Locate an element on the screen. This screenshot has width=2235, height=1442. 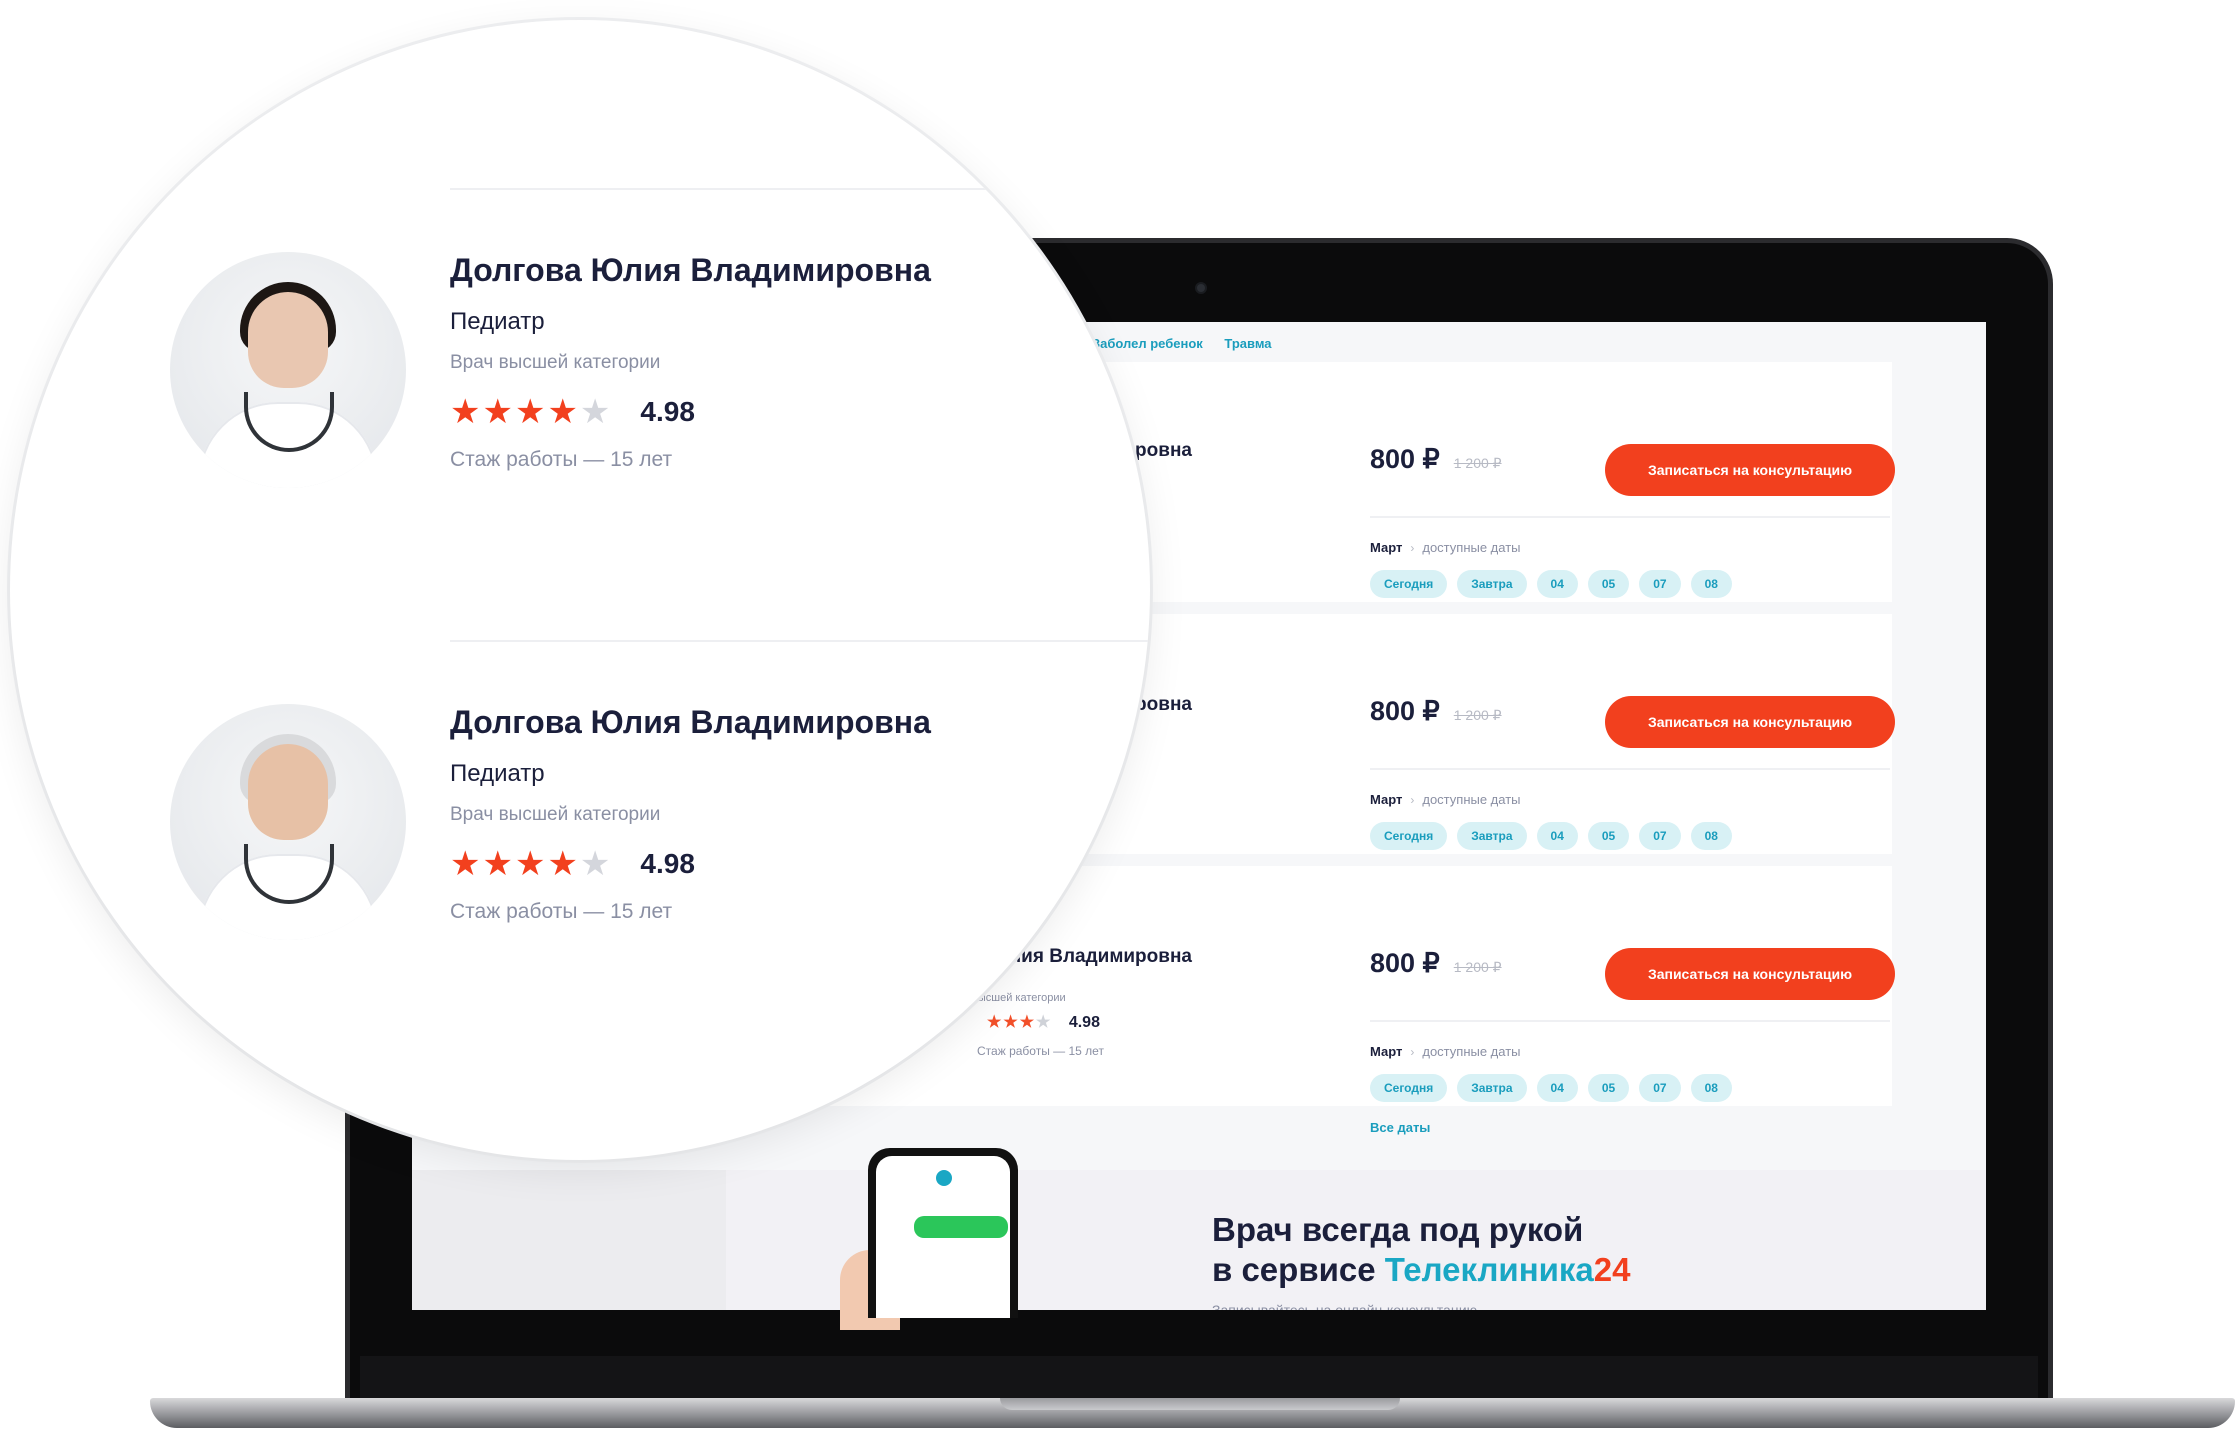
phone-mockup is located at coordinates (943, 1233).